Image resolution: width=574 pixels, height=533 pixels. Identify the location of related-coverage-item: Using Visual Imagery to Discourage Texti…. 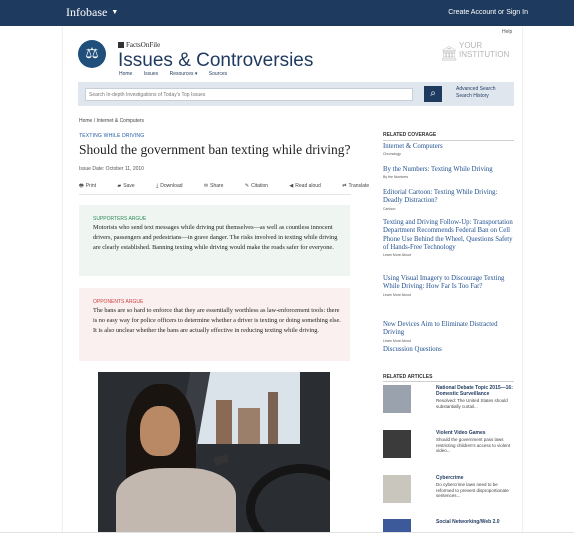
(448, 286).